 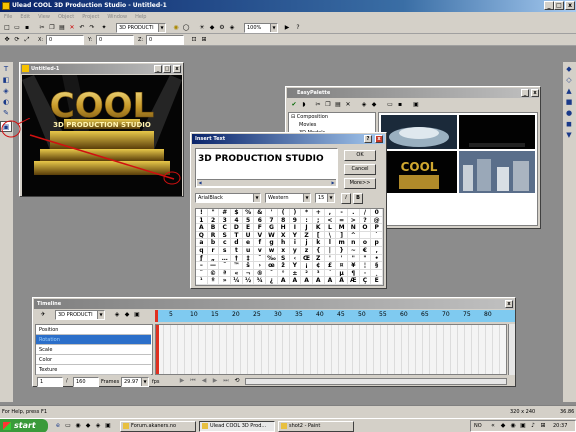 I want to click on char-cell: z, so click(x=307, y=250).